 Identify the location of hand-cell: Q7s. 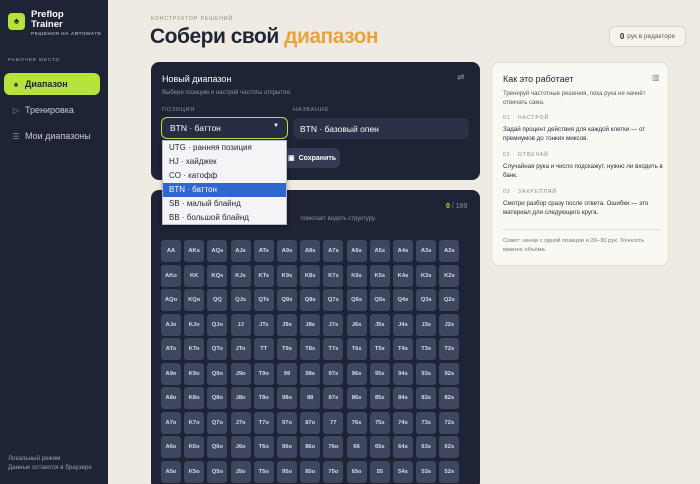
(333, 300).